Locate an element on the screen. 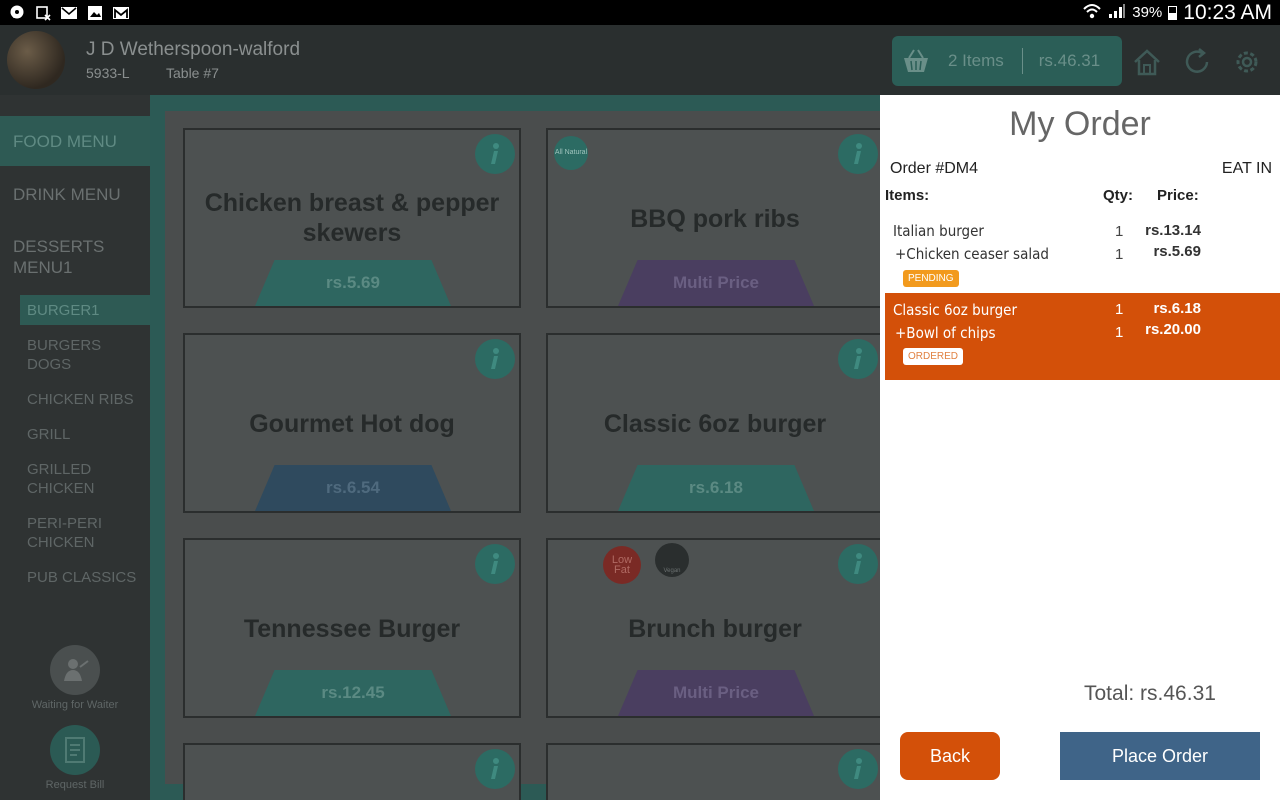 The width and height of the screenshot is (1280, 800). venue-id: 5933-L is located at coordinates (108, 73).